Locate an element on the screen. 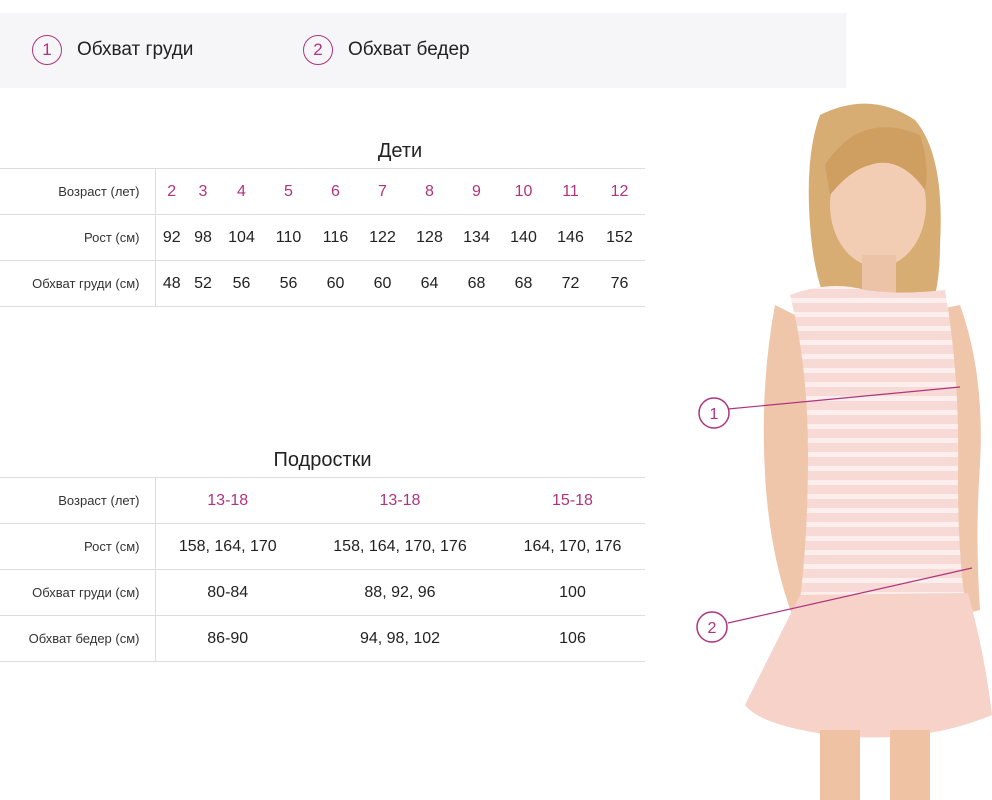  teens-height-cell: 158, 164, 170 is located at coordinates (227, 546).